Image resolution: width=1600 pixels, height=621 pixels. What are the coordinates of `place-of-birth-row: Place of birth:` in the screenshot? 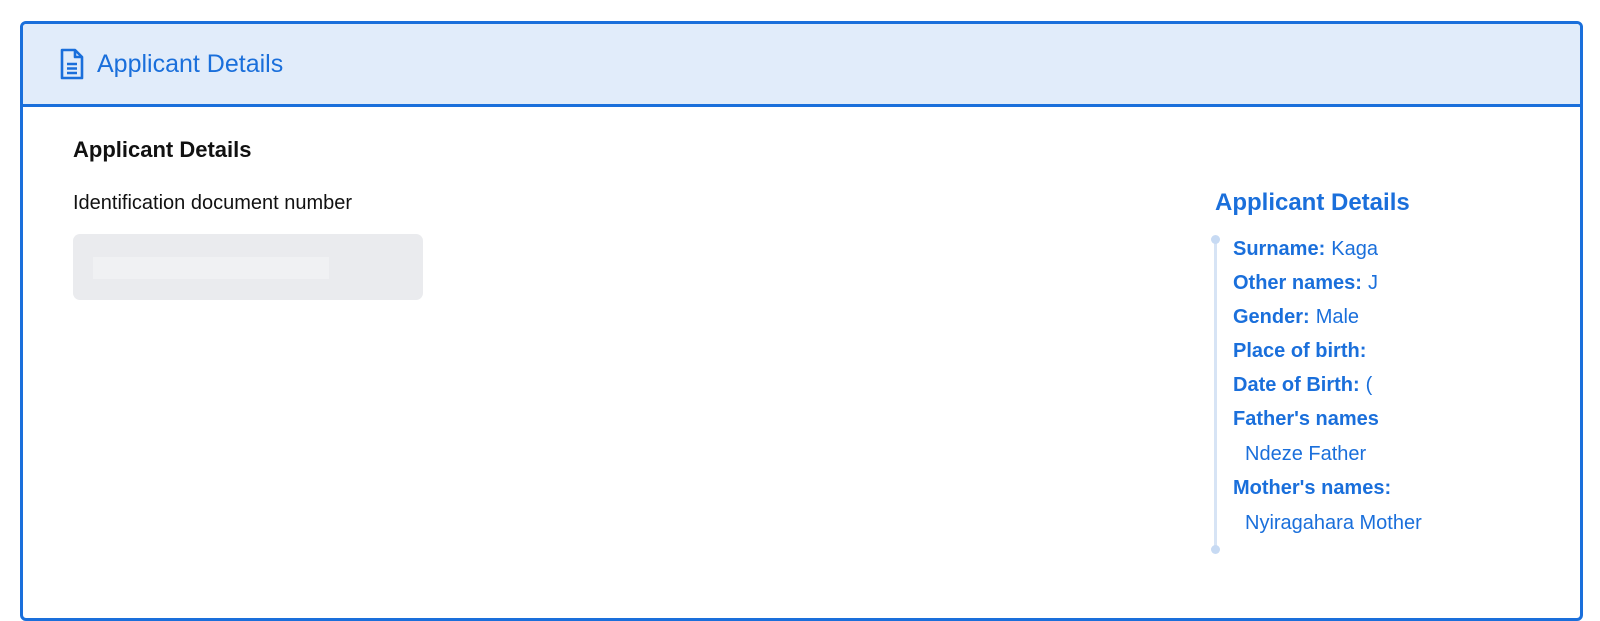 It's located at (1313, 351).